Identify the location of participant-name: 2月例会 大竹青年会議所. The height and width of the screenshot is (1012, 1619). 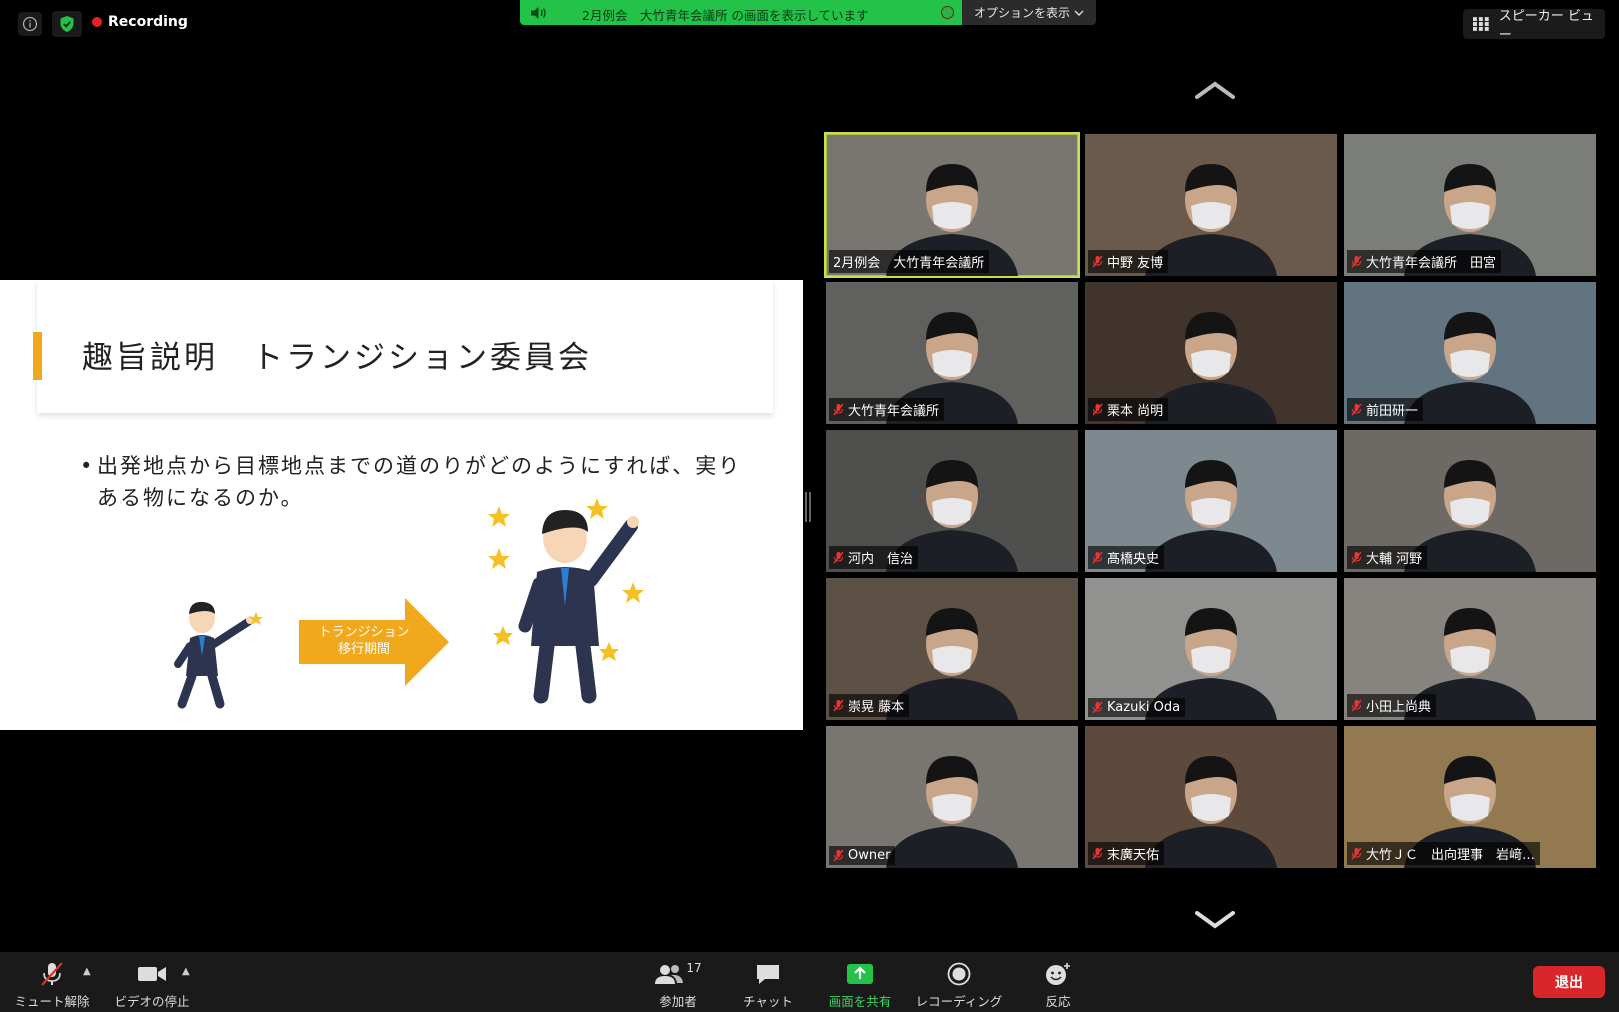
(909, 263).